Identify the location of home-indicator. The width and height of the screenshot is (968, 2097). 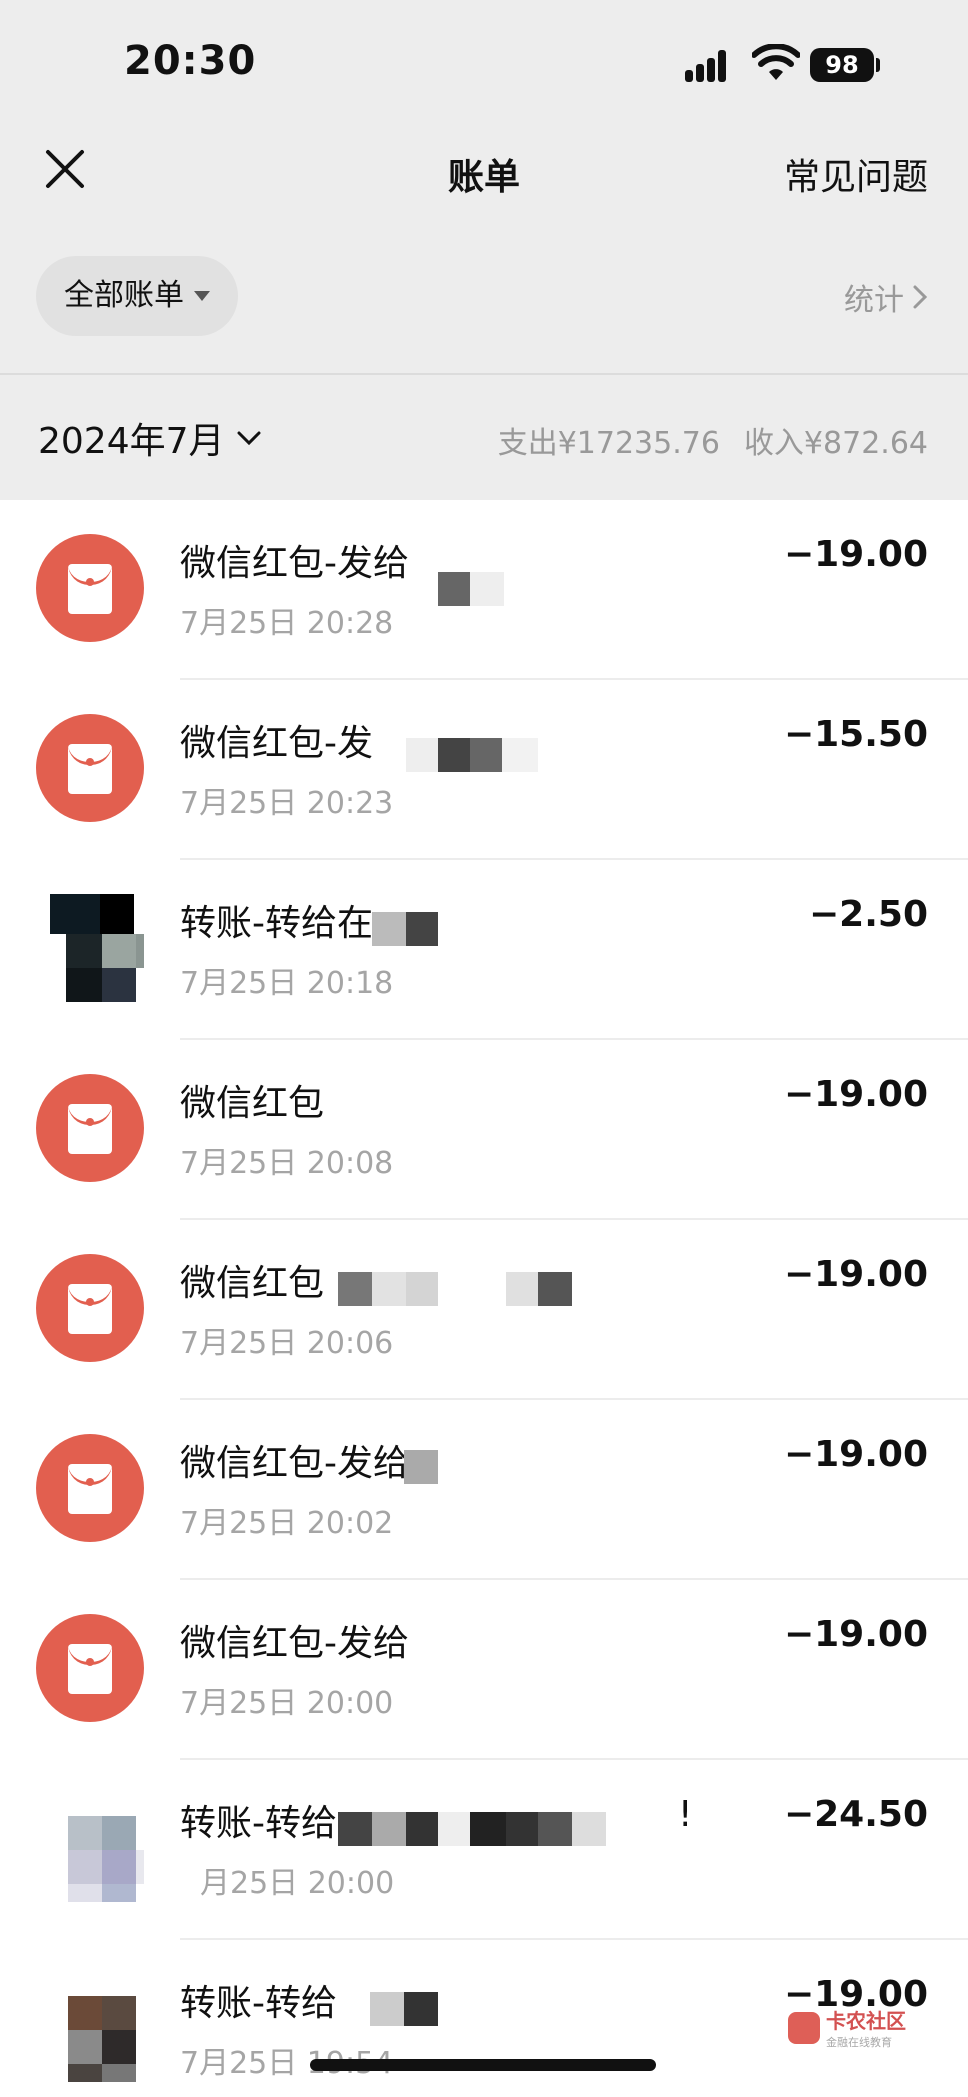
(483, 2065).